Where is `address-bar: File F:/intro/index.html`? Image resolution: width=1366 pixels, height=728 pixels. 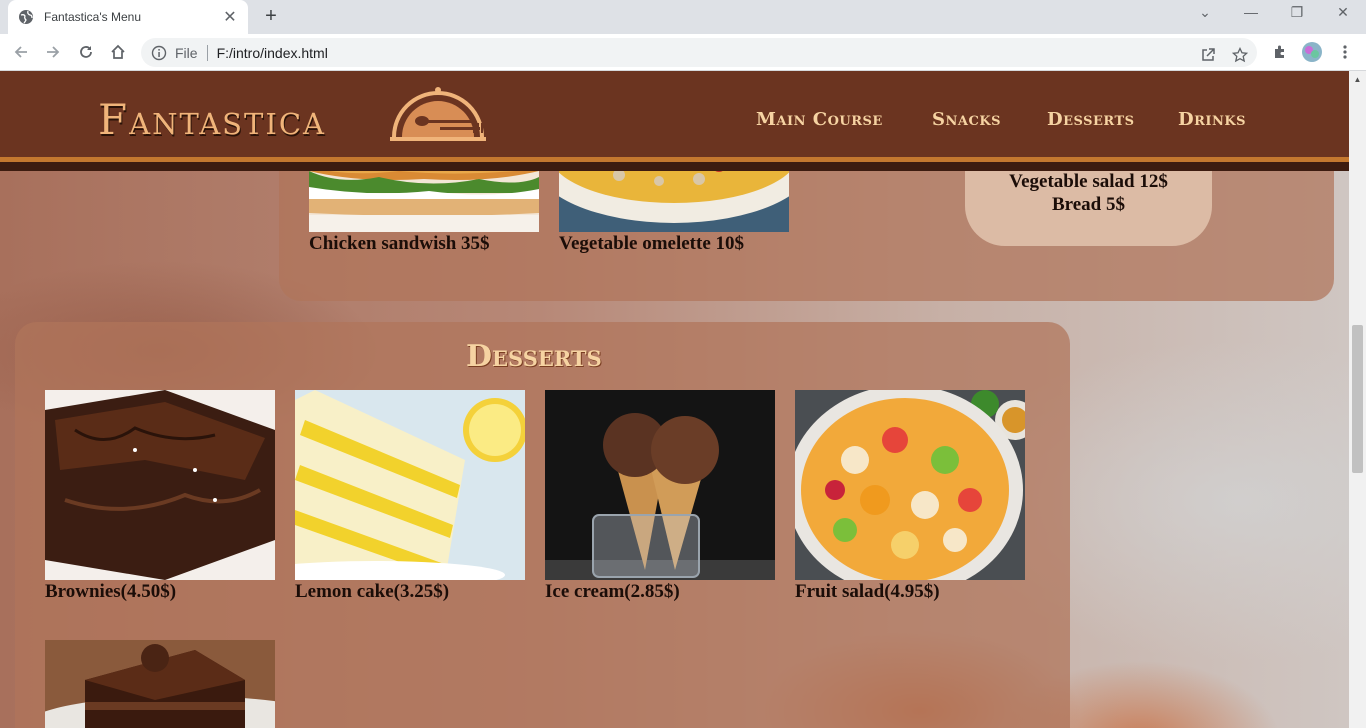
address-bar: File F:/intro/index.html is located at coordinates (699, 52).